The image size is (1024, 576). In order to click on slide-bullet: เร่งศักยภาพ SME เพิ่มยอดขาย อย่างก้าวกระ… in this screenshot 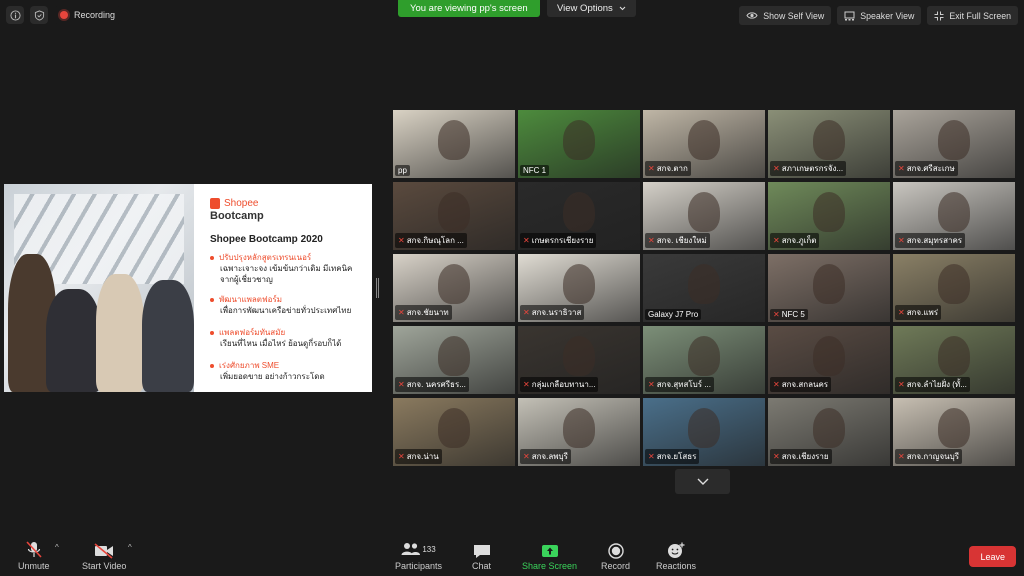, I will do `click(267, 371)`.